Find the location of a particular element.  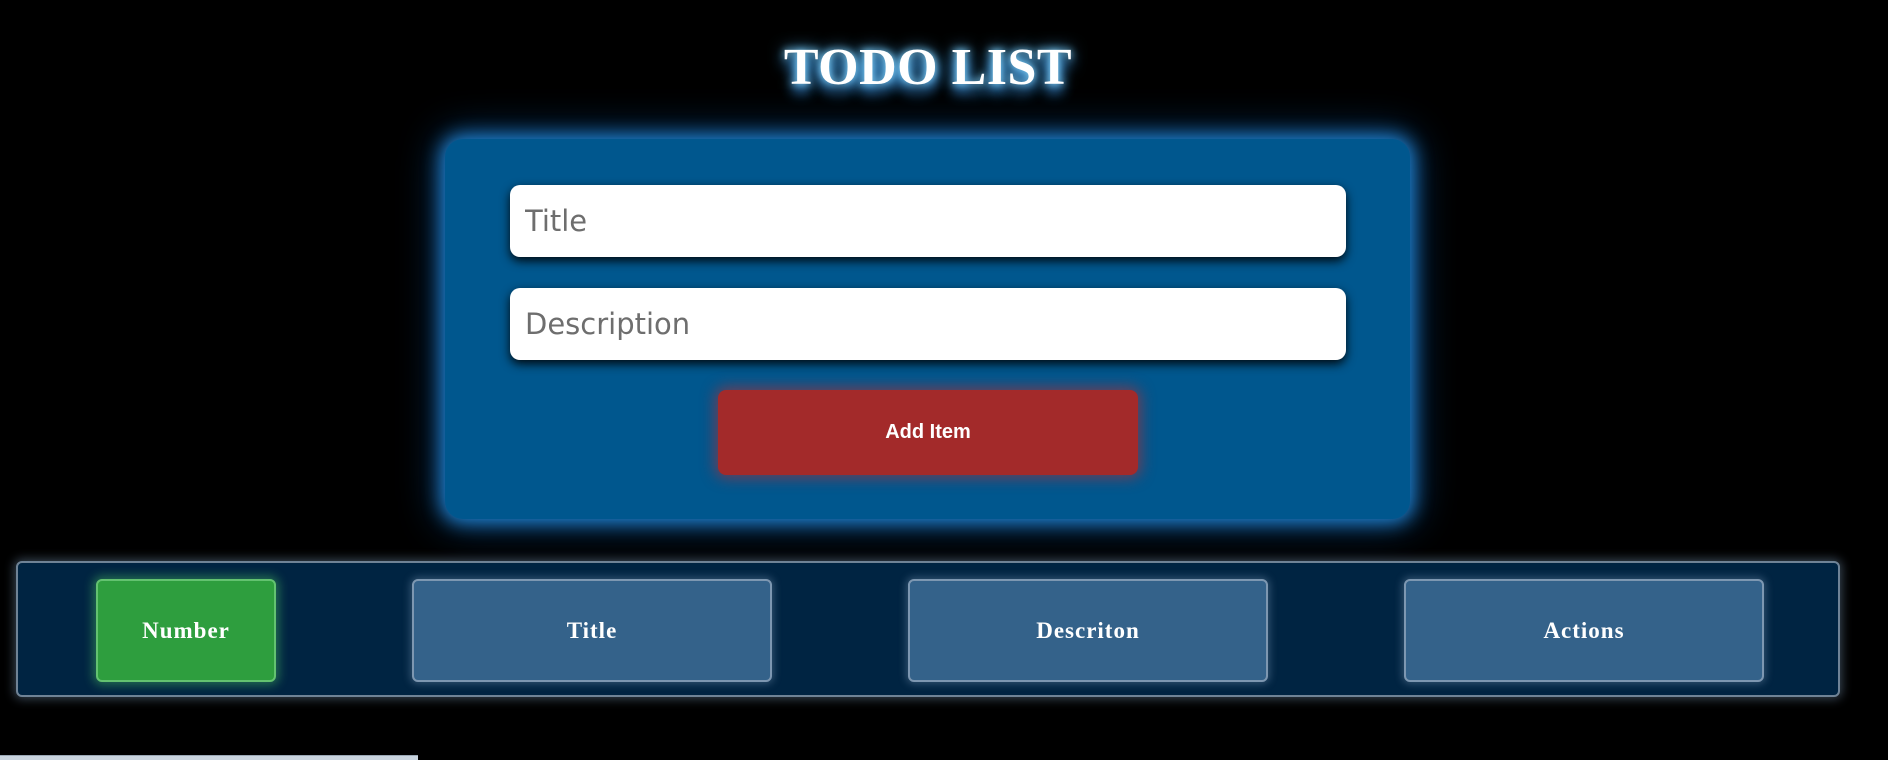

column-header-number: Number is located at coordinates (186, 630).